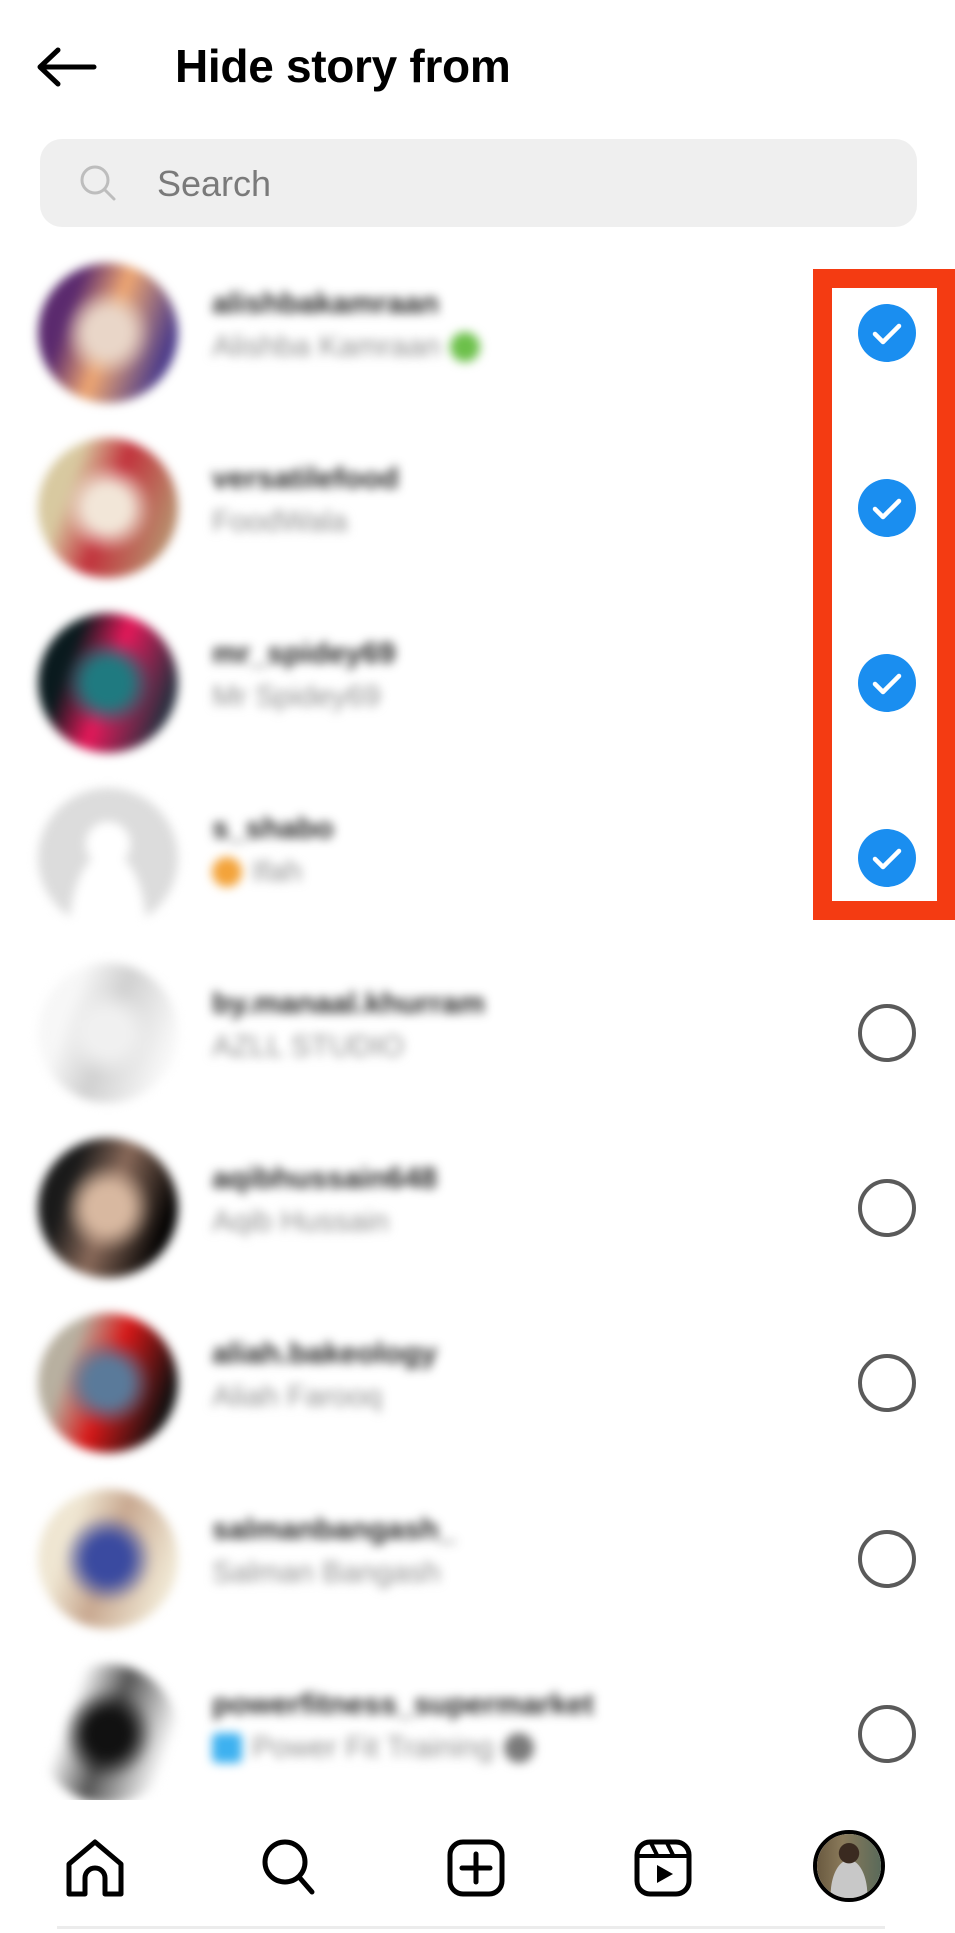 Image resolution: width=955 pixels, height=1933 pixels. What do you see at coordinates (477, 1208) in the screenshot?
I see `account-row: aqibhussain648 Aqib Hussain` at bounding box center [477, 1208].